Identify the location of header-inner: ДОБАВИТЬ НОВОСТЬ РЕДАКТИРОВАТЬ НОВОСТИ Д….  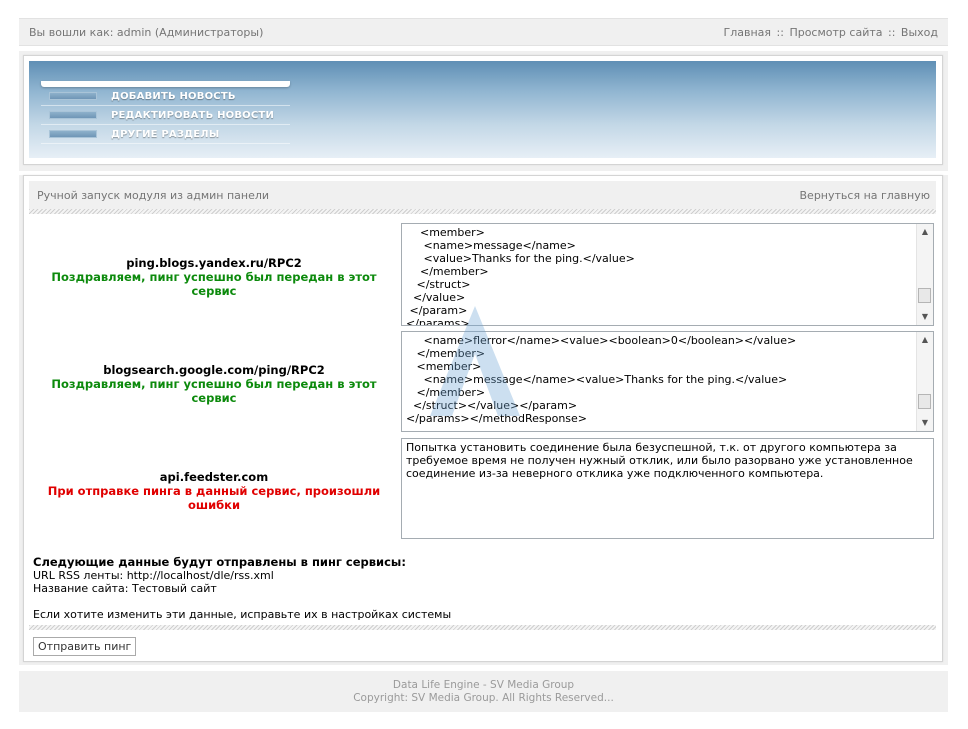
(483, 110).